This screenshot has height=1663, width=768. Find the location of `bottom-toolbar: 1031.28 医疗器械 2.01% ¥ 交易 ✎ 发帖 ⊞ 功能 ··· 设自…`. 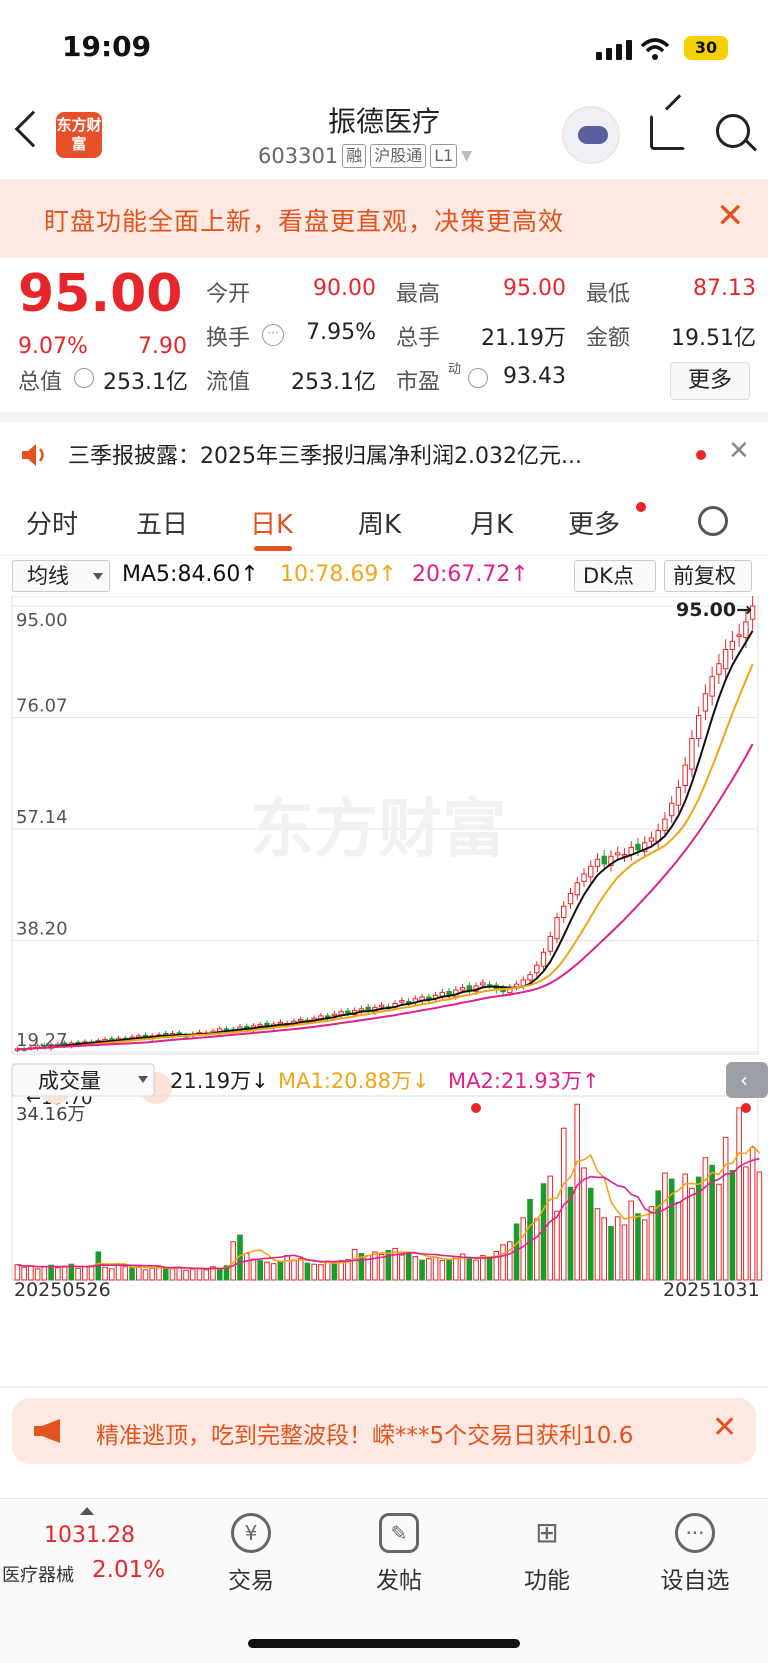

bottom-toolbar: 1031.28 医疗器械 2.01% ¥ 交易 ✎ 发帖 ⊞ 功能 ··· 设自… is located at coordinates (384, 1580).